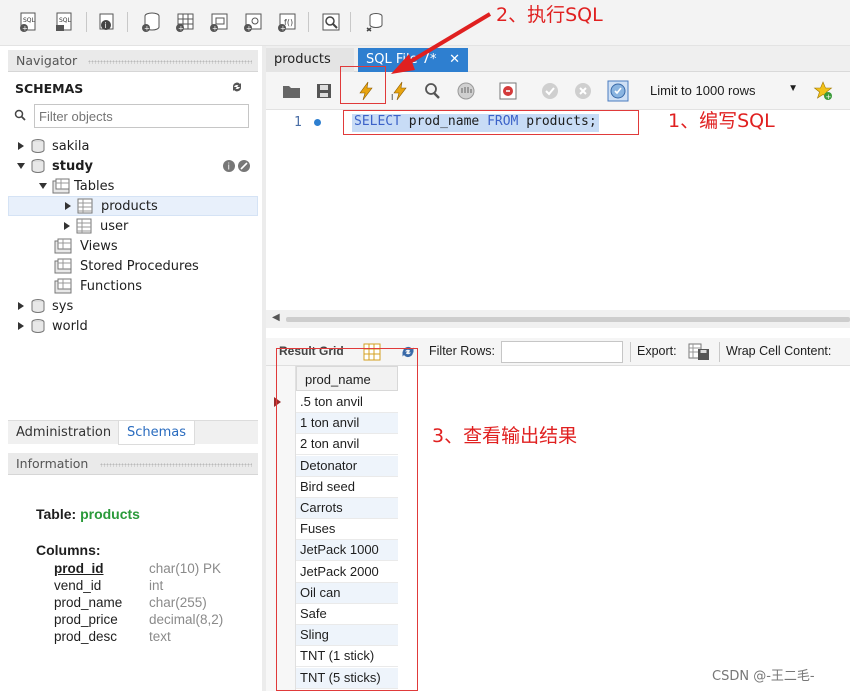 The height and width of the screenshot is (691, 850). What do you see at coordinates (98, 286) in the screenshot?
I see `tree-folder-functions: Functions` at bounding box center [98, 286].